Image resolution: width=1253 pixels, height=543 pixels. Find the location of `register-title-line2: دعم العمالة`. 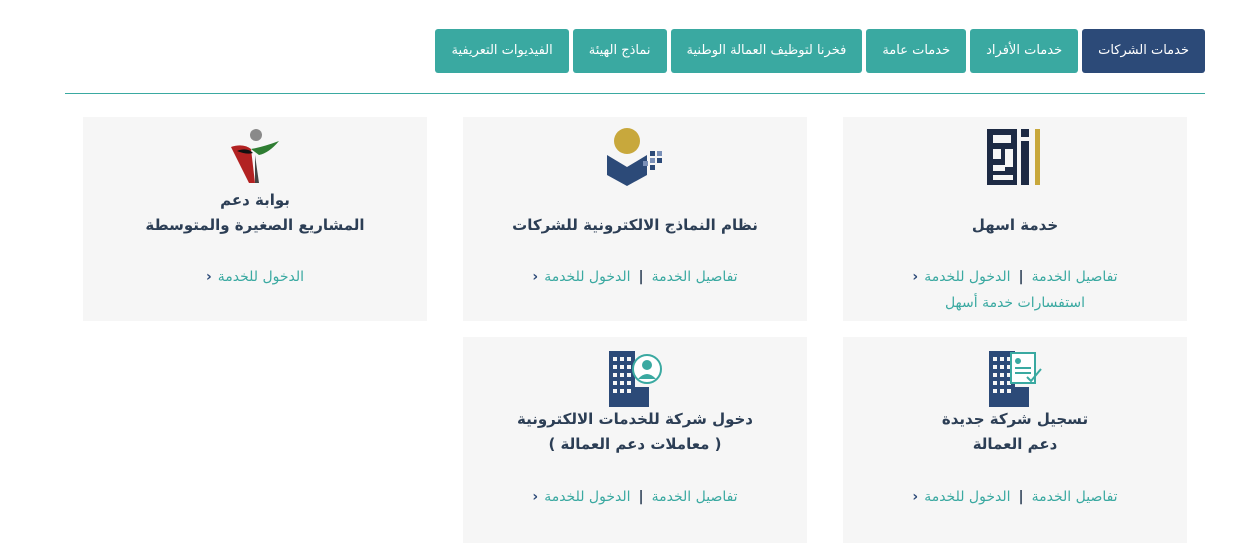

register-title-line2: دعم العمالة is located at coordinates (1015, 444).